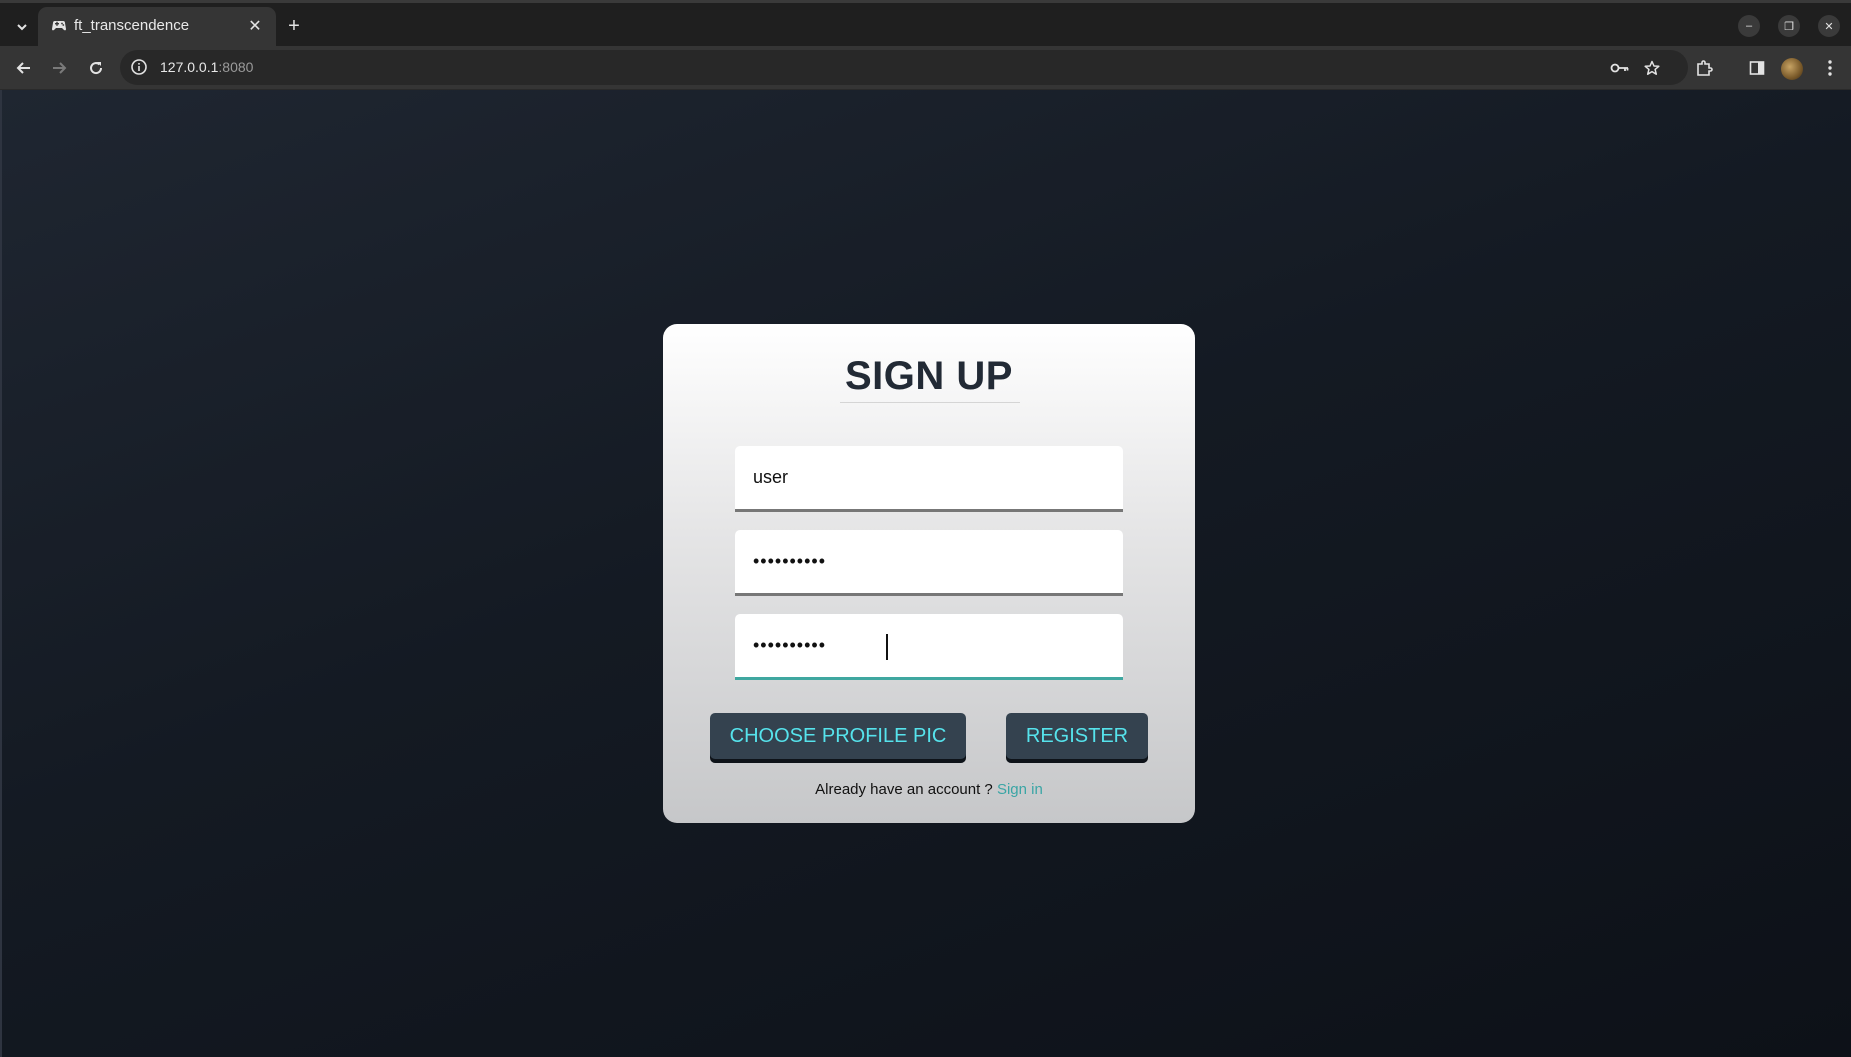 The height and width of the screenshot is (1057, 1851). I want to click on side-panel-button, so click(1757, 68).